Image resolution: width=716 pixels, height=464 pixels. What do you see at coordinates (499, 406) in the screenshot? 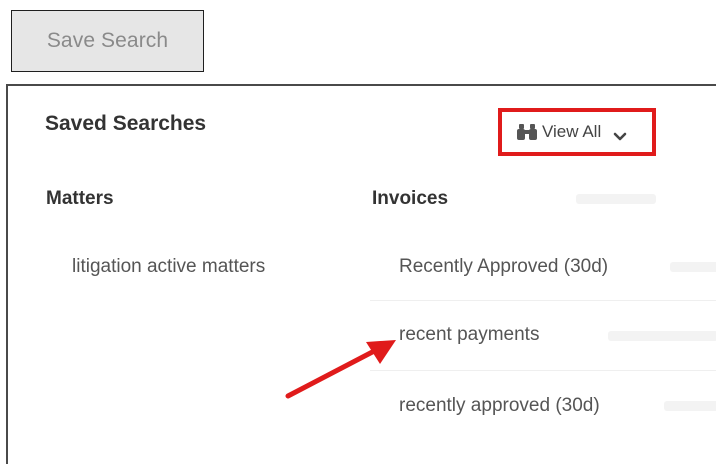
I see `invoice-saved-search-label: recently approved (30d)` at bounding box center [499, 406].